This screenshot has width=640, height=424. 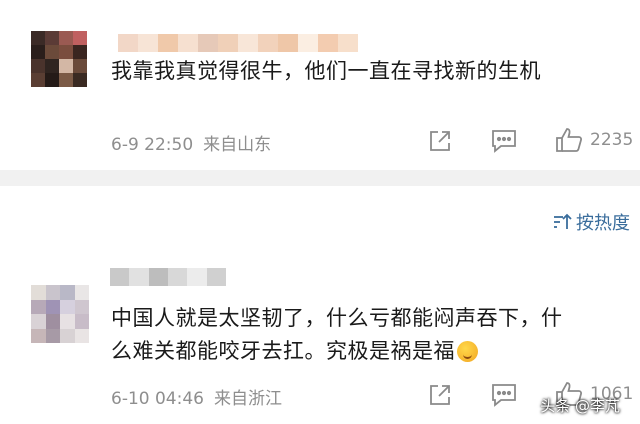 I want to click on comment-meta: 6-10 04:46 来自浙江, so click(x=196, y=396).